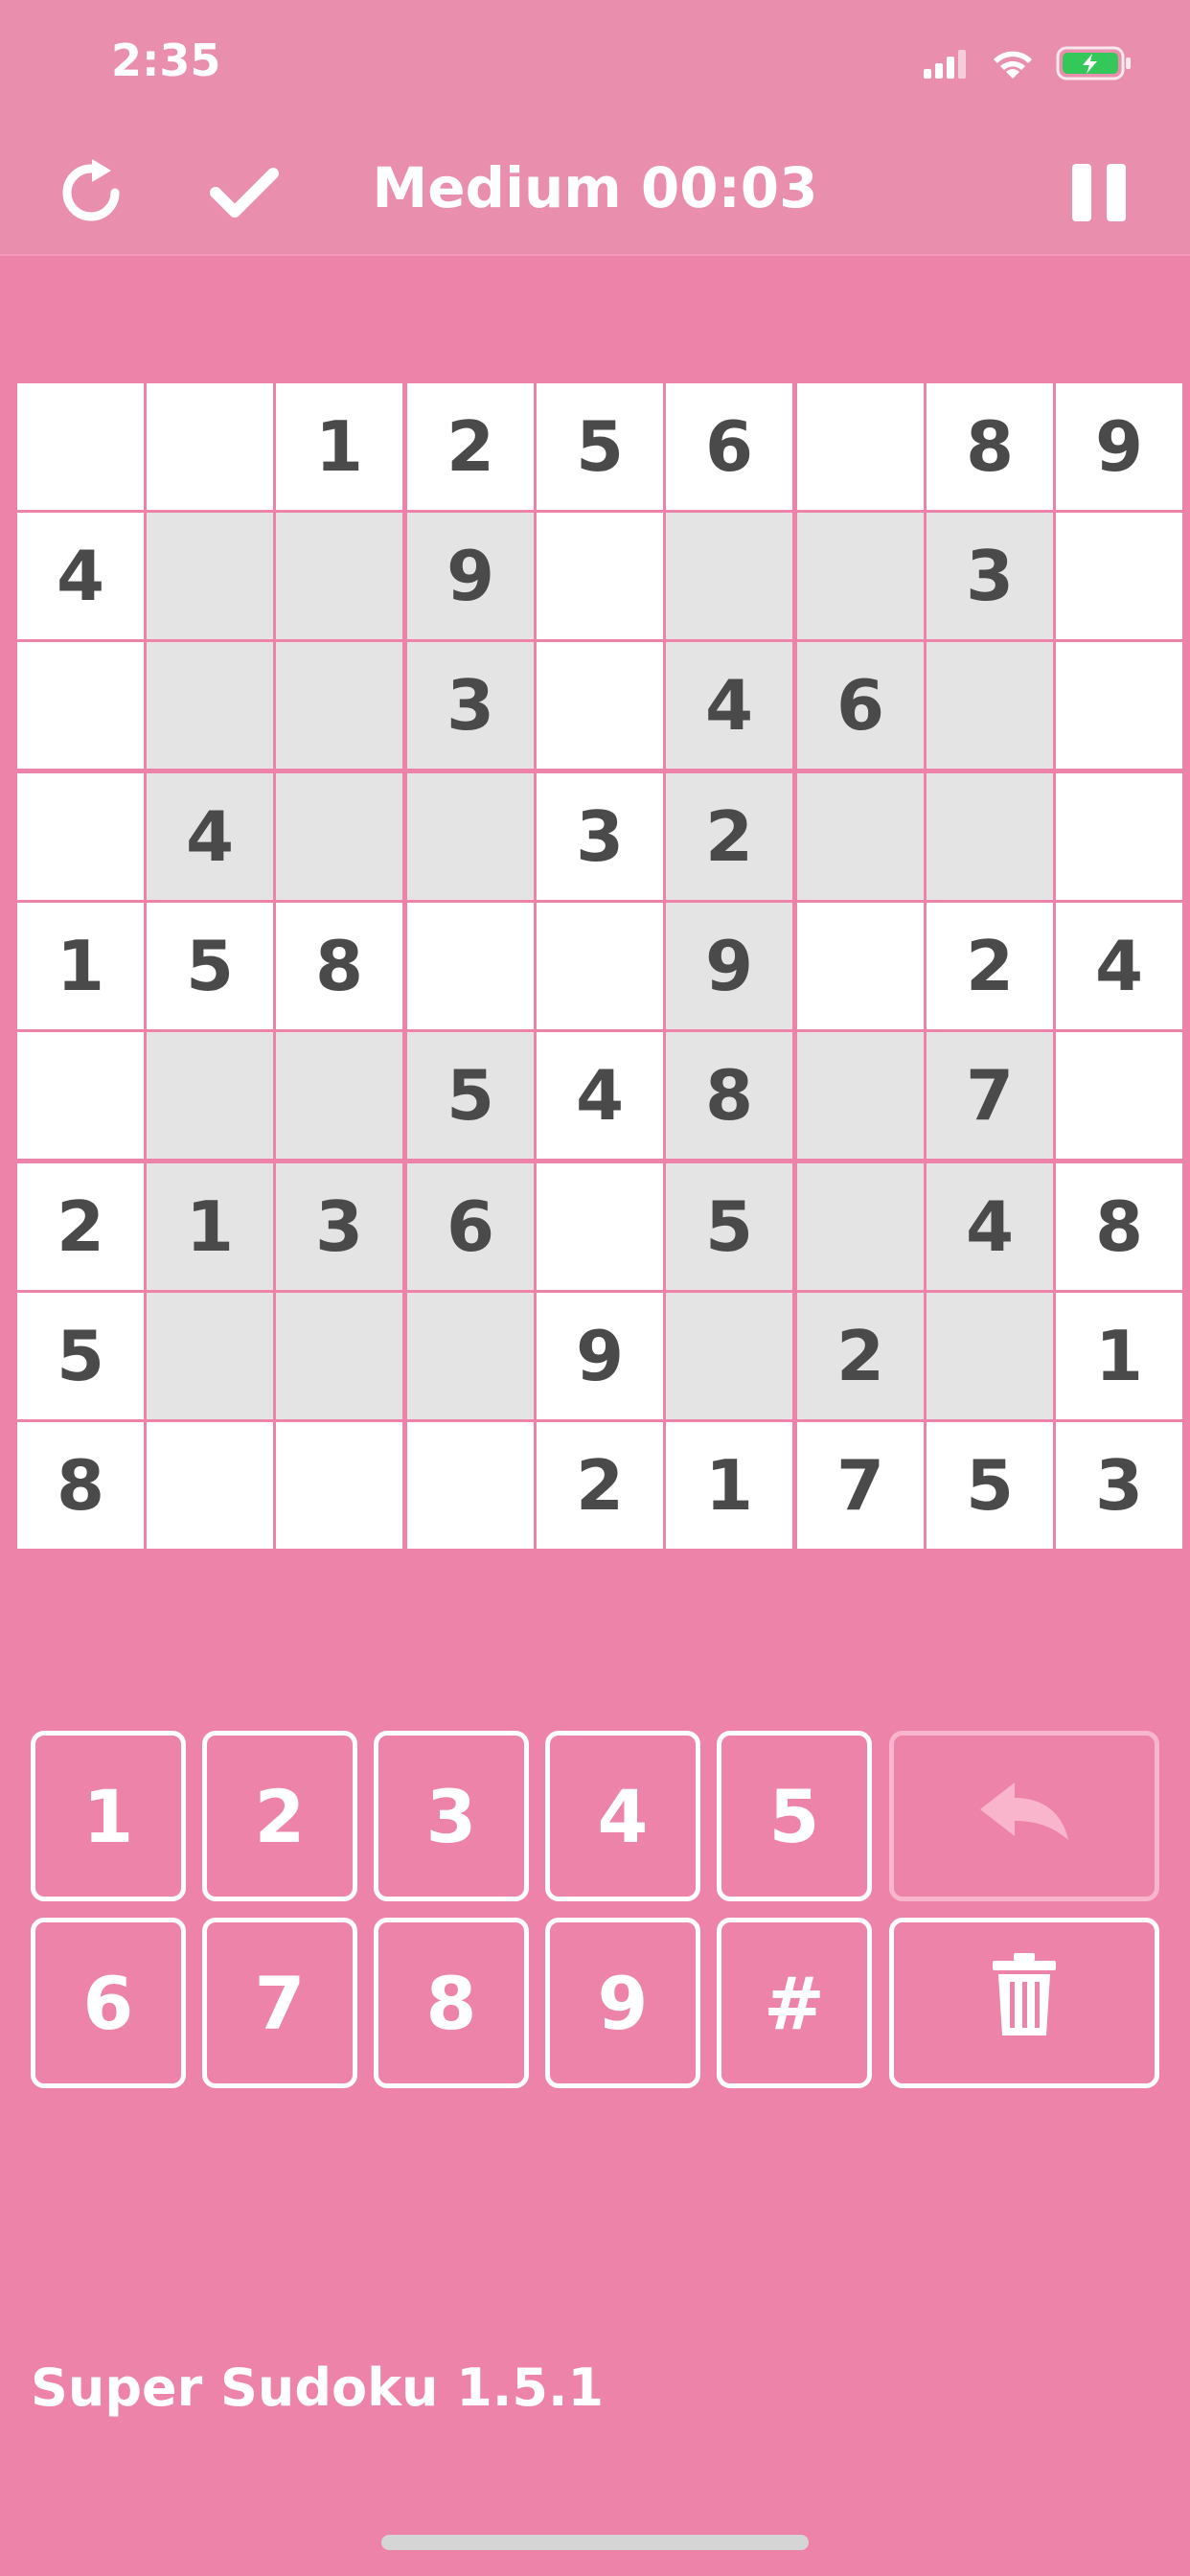 The height and width of the screenshot is (2576, 1190). Describe the element at coordinates (1119, 1485) in the screenshot. I see `sudoku-cell-r9-c9: 3` at that location.